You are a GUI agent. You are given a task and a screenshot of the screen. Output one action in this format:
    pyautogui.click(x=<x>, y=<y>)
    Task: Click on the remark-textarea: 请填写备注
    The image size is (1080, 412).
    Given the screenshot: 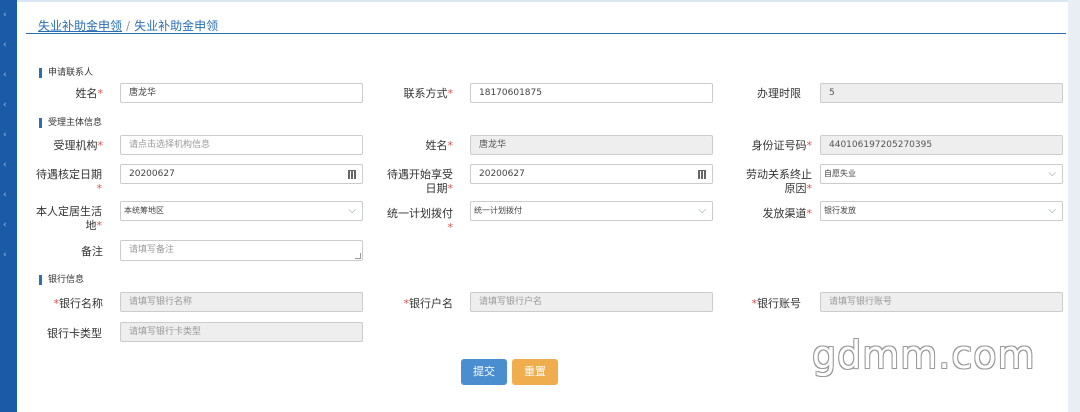 What is the action you would take?
    pyautogui.click(x=241, y=250)
    